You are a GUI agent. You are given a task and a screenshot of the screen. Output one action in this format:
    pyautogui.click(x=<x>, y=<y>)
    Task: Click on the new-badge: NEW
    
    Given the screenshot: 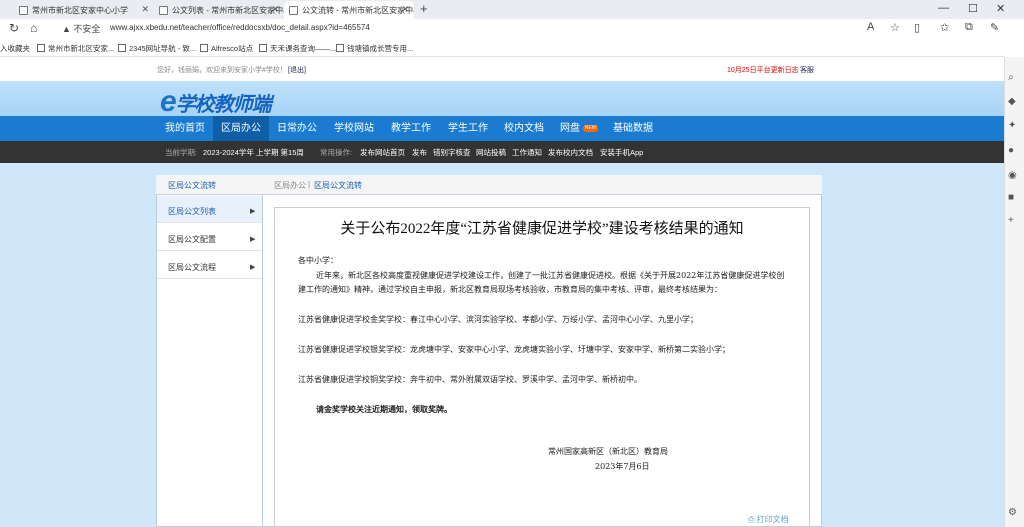 What is the action you would take?
    pyautogui.click(x=590, y=128)
    